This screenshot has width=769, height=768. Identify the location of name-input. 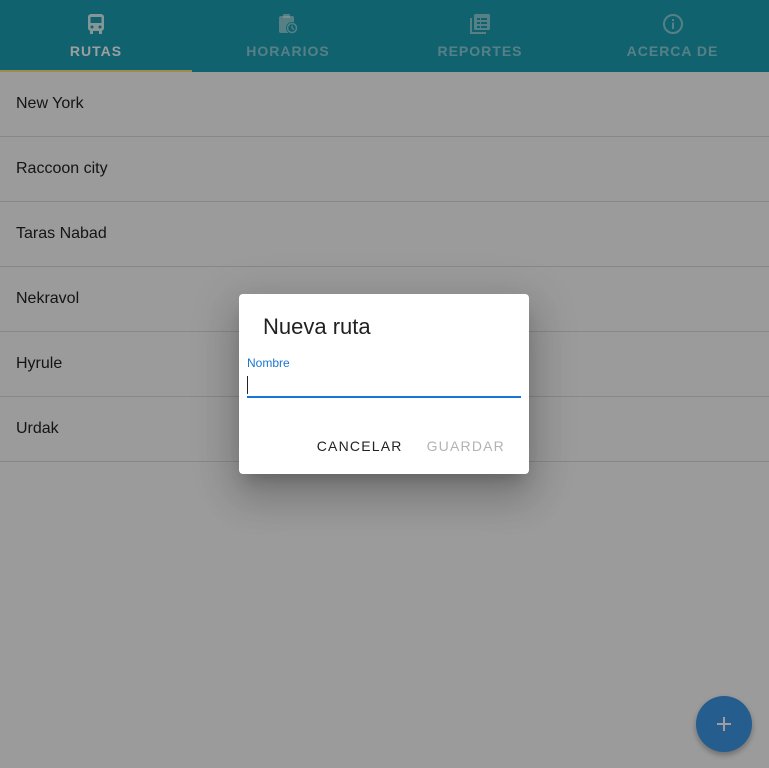
(384, 385).